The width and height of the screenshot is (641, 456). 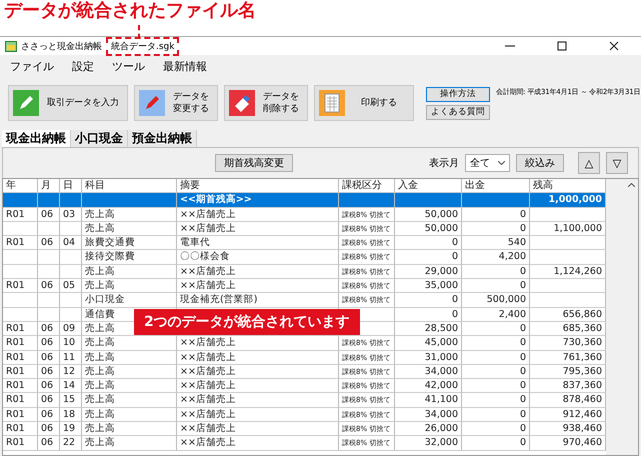 What do you see at coordinates (496, 186) in the screenshot?
I see `column-header: 出金` at bounding box center [496, 186].